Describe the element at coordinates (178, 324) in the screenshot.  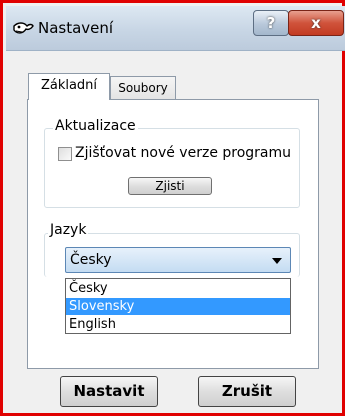
I see `language-option-english: English` at that location.